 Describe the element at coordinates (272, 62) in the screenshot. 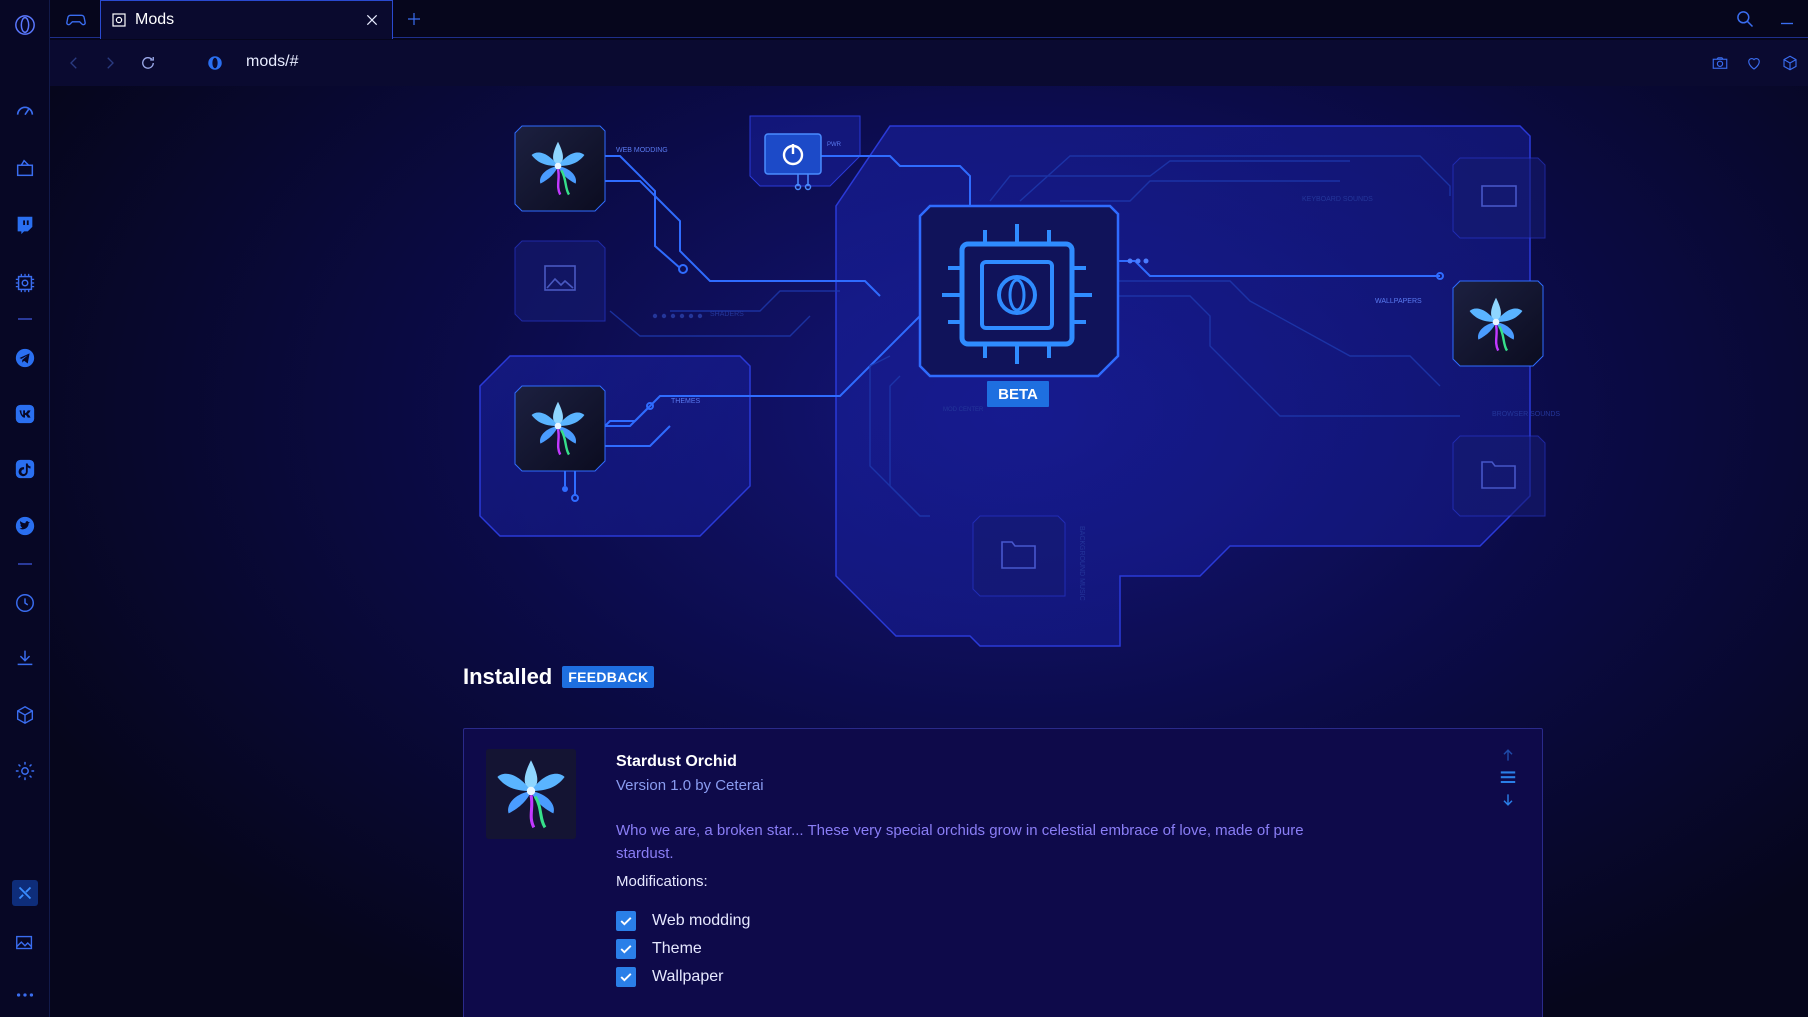

I see `url-field: mods/#` at that location.